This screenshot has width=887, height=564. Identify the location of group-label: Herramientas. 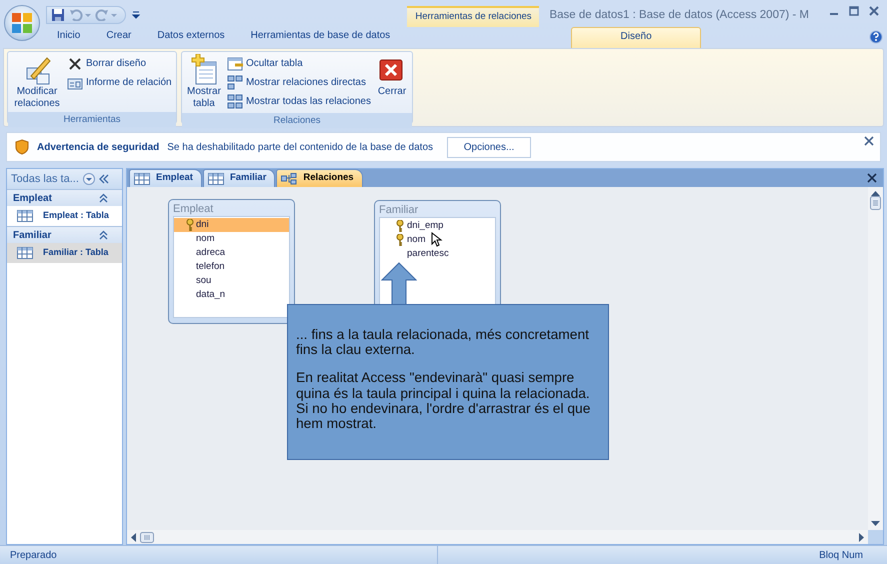
(92, 119).